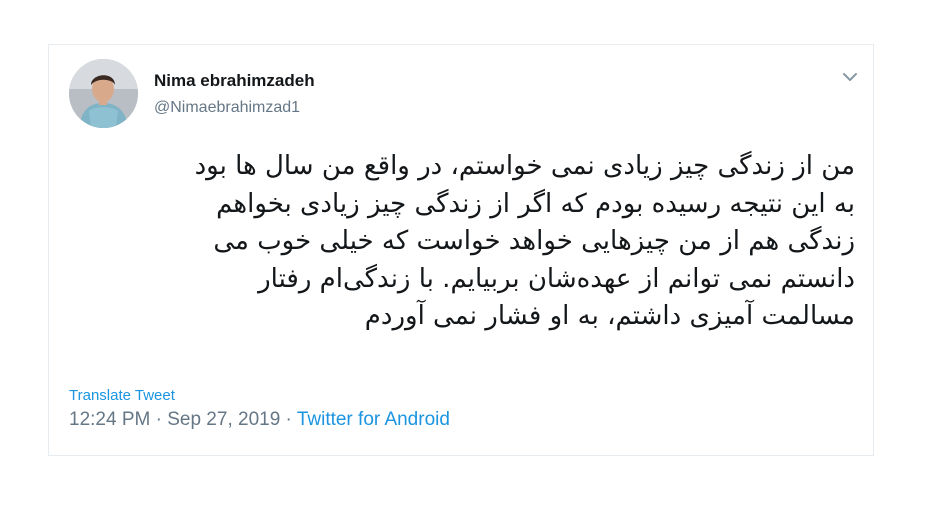 This screenshot has height=510, width=930. What do you see at coordinates (373, 419) in the screenshot?
I see `tweet-source-link: Twitter for Android` at bounding box center [373, 419].